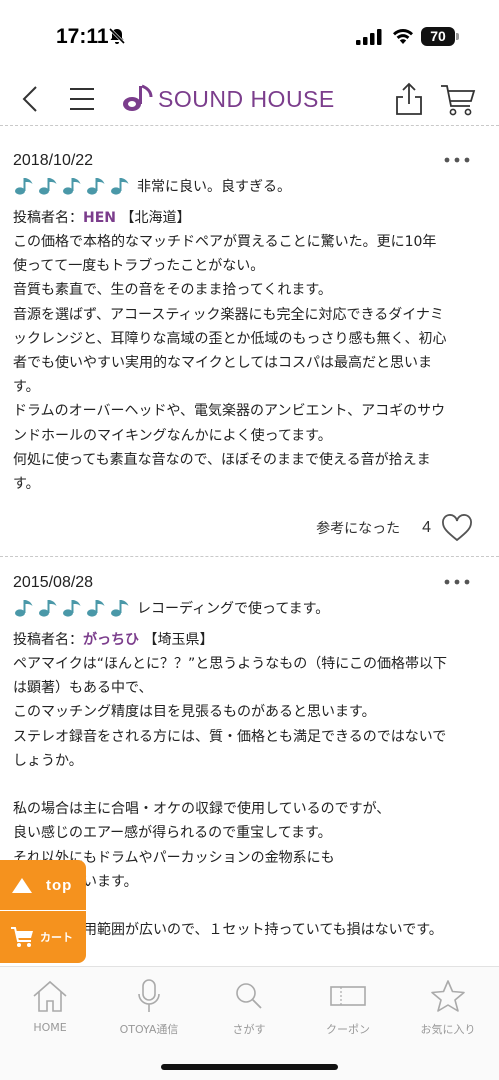  I want to click on search-icon, so click(249, 996).